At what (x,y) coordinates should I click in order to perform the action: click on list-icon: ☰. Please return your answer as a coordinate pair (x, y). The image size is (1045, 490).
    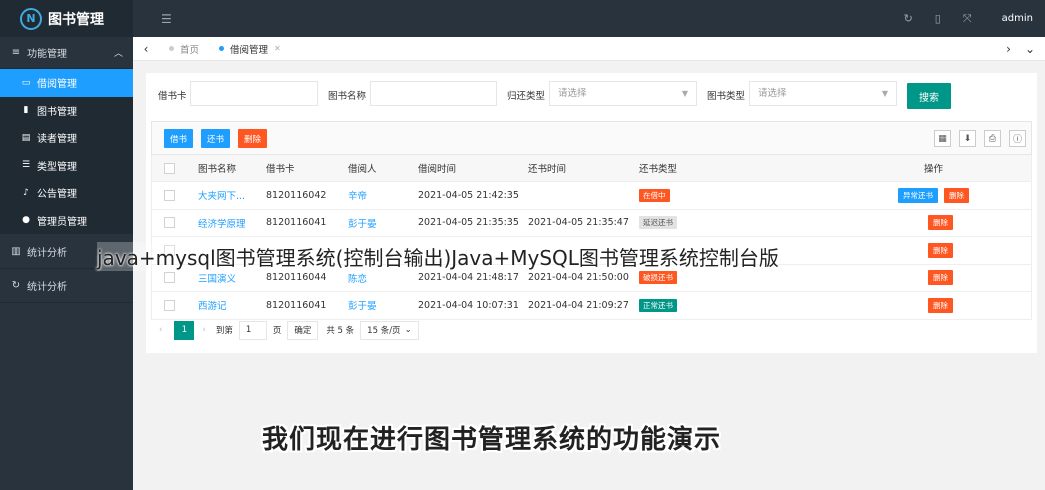
    Looking at the image, I should click on (26, 165).